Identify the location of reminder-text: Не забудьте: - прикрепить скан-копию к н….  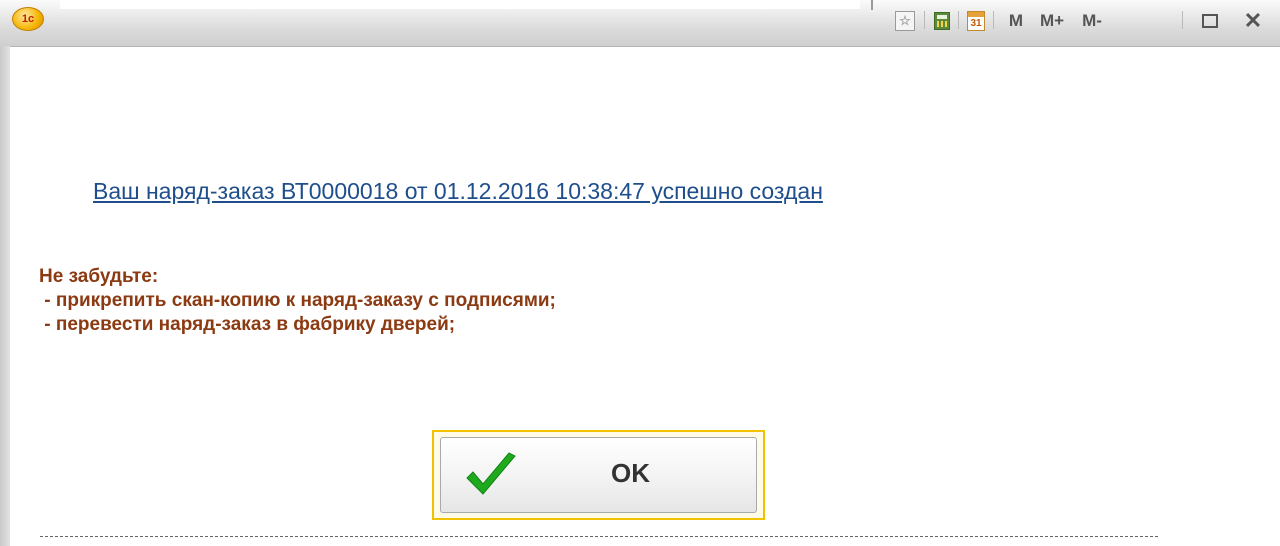
(297, 301).